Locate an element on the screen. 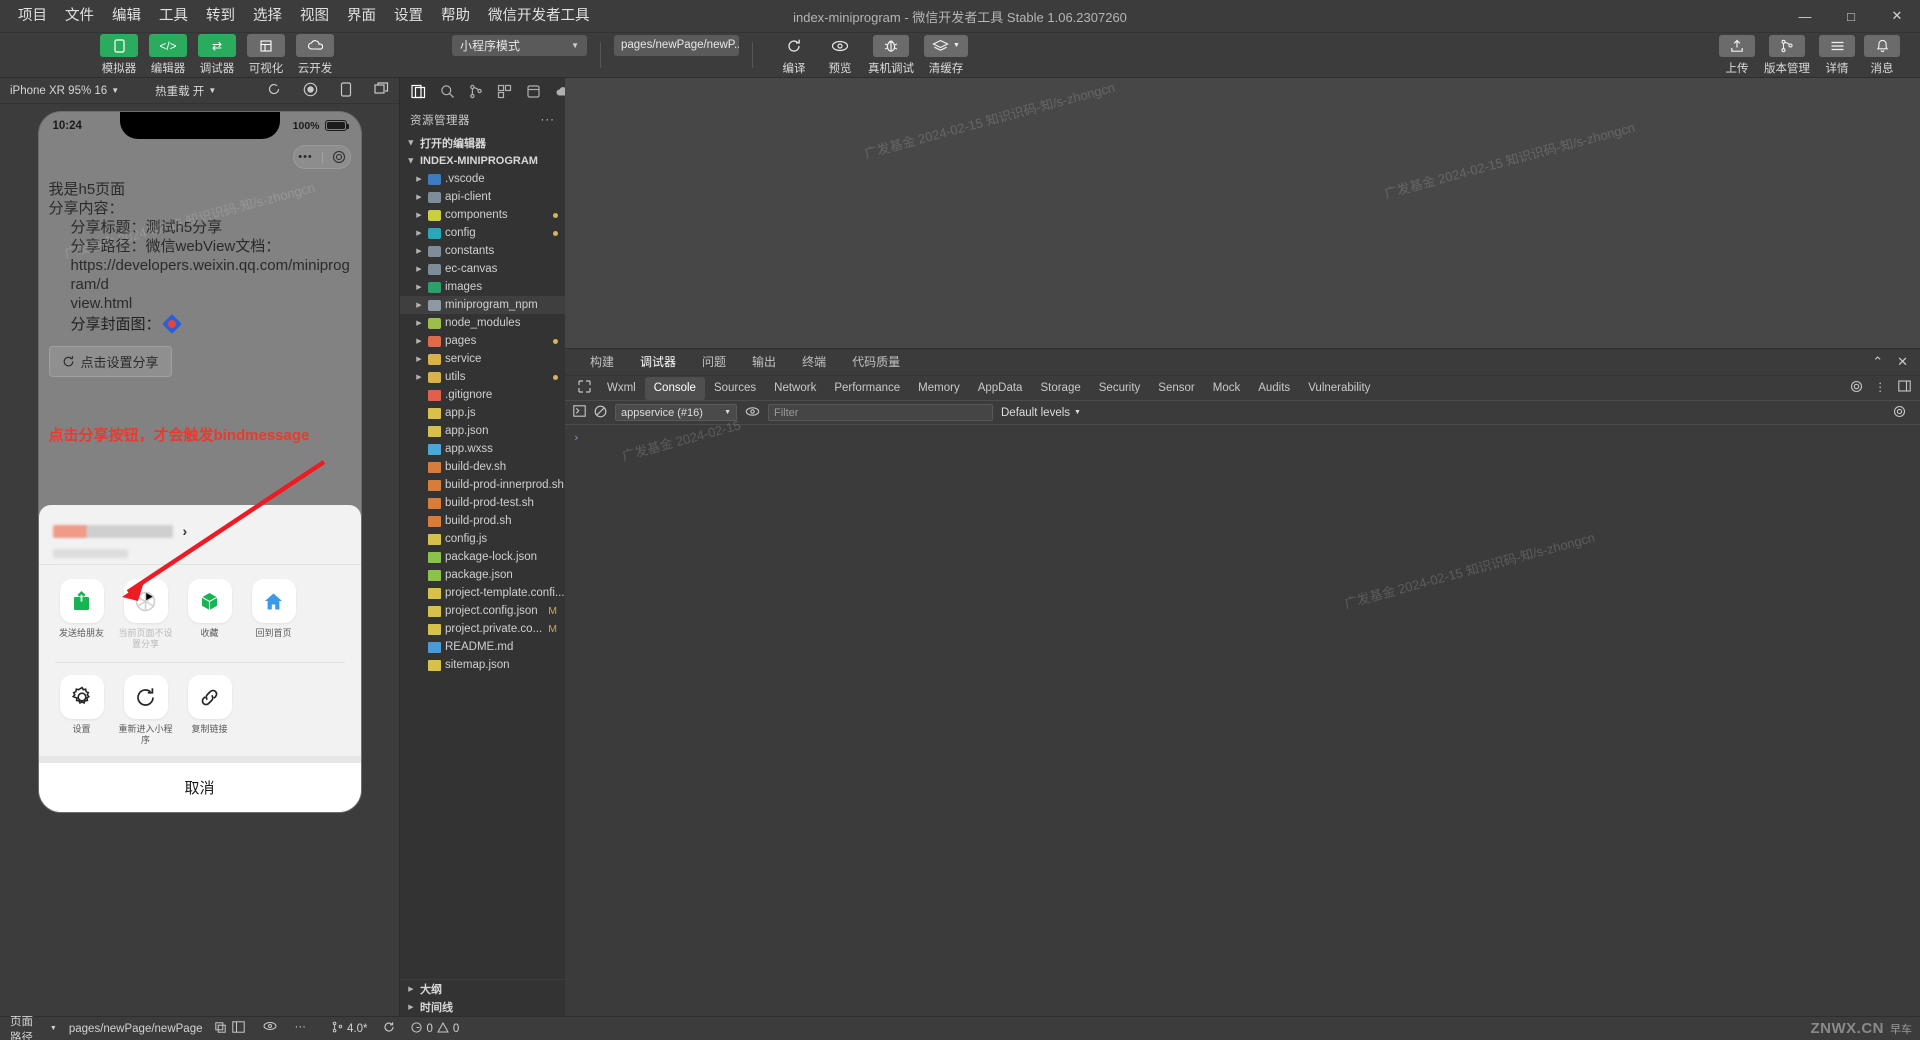 Image resolution: width=1920 pixels, height=1040 pixels. tree-item-readme-md: README.md is located at coordinates (482, 647).